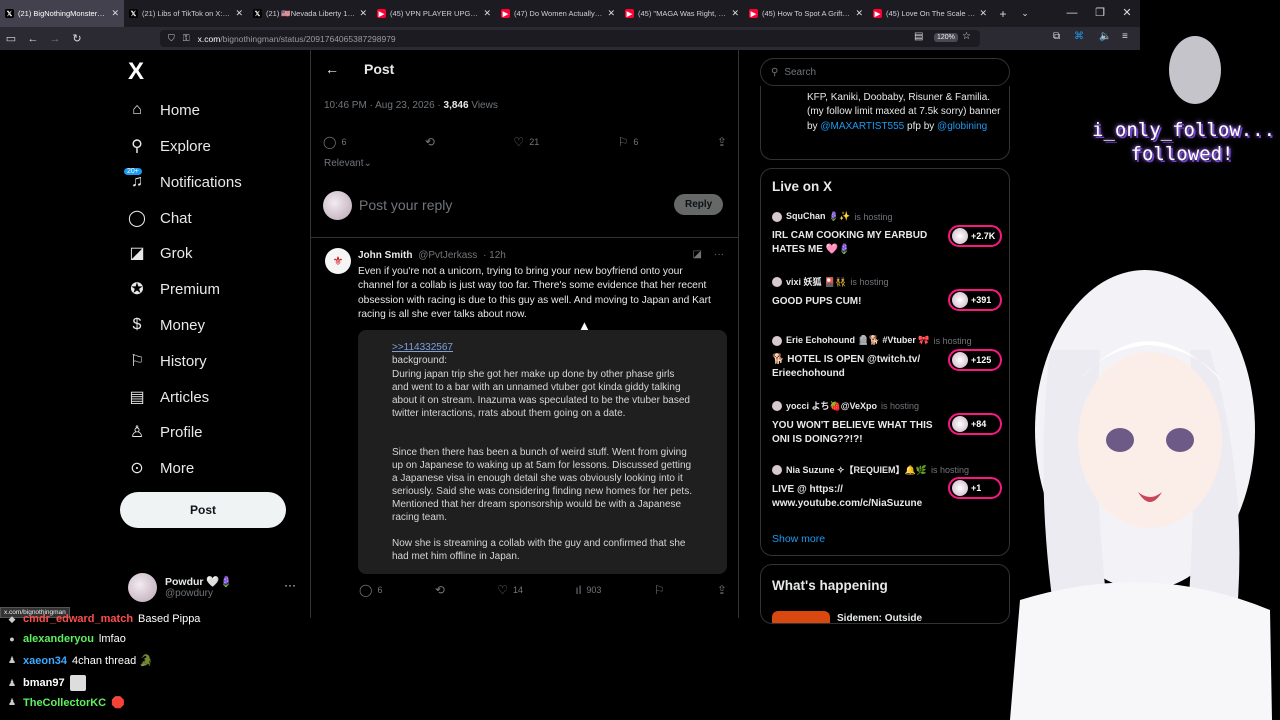 The height and width of the screenshot is (720, 1280). I want to click on count-label: +1, so click(976, 488).